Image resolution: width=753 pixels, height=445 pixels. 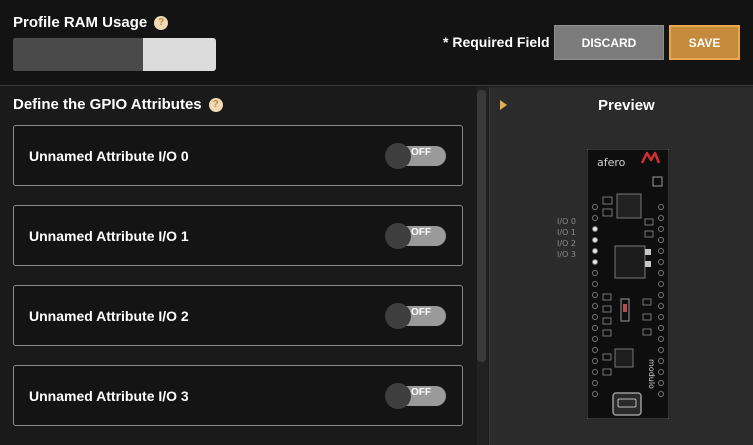 I want to click on ram-usage-bar, so click(x=114, y=54).